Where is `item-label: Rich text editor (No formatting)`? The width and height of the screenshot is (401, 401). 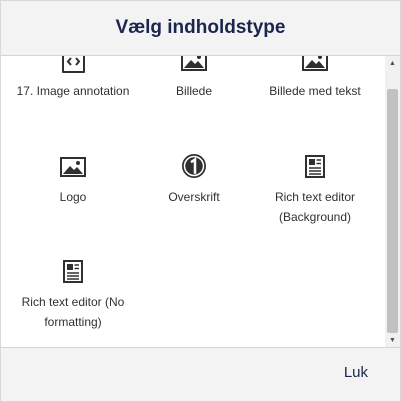
item-label: Rich text editor (No formatting) is located at coordinates (73, 312).